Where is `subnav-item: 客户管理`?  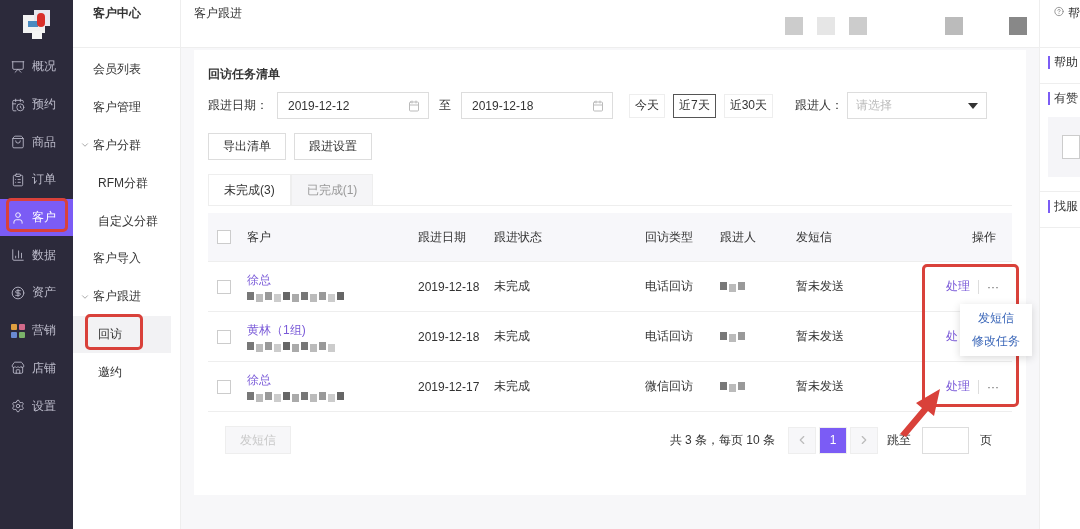
subnav-item: 客户管理 is located at coordinates (122, 107).